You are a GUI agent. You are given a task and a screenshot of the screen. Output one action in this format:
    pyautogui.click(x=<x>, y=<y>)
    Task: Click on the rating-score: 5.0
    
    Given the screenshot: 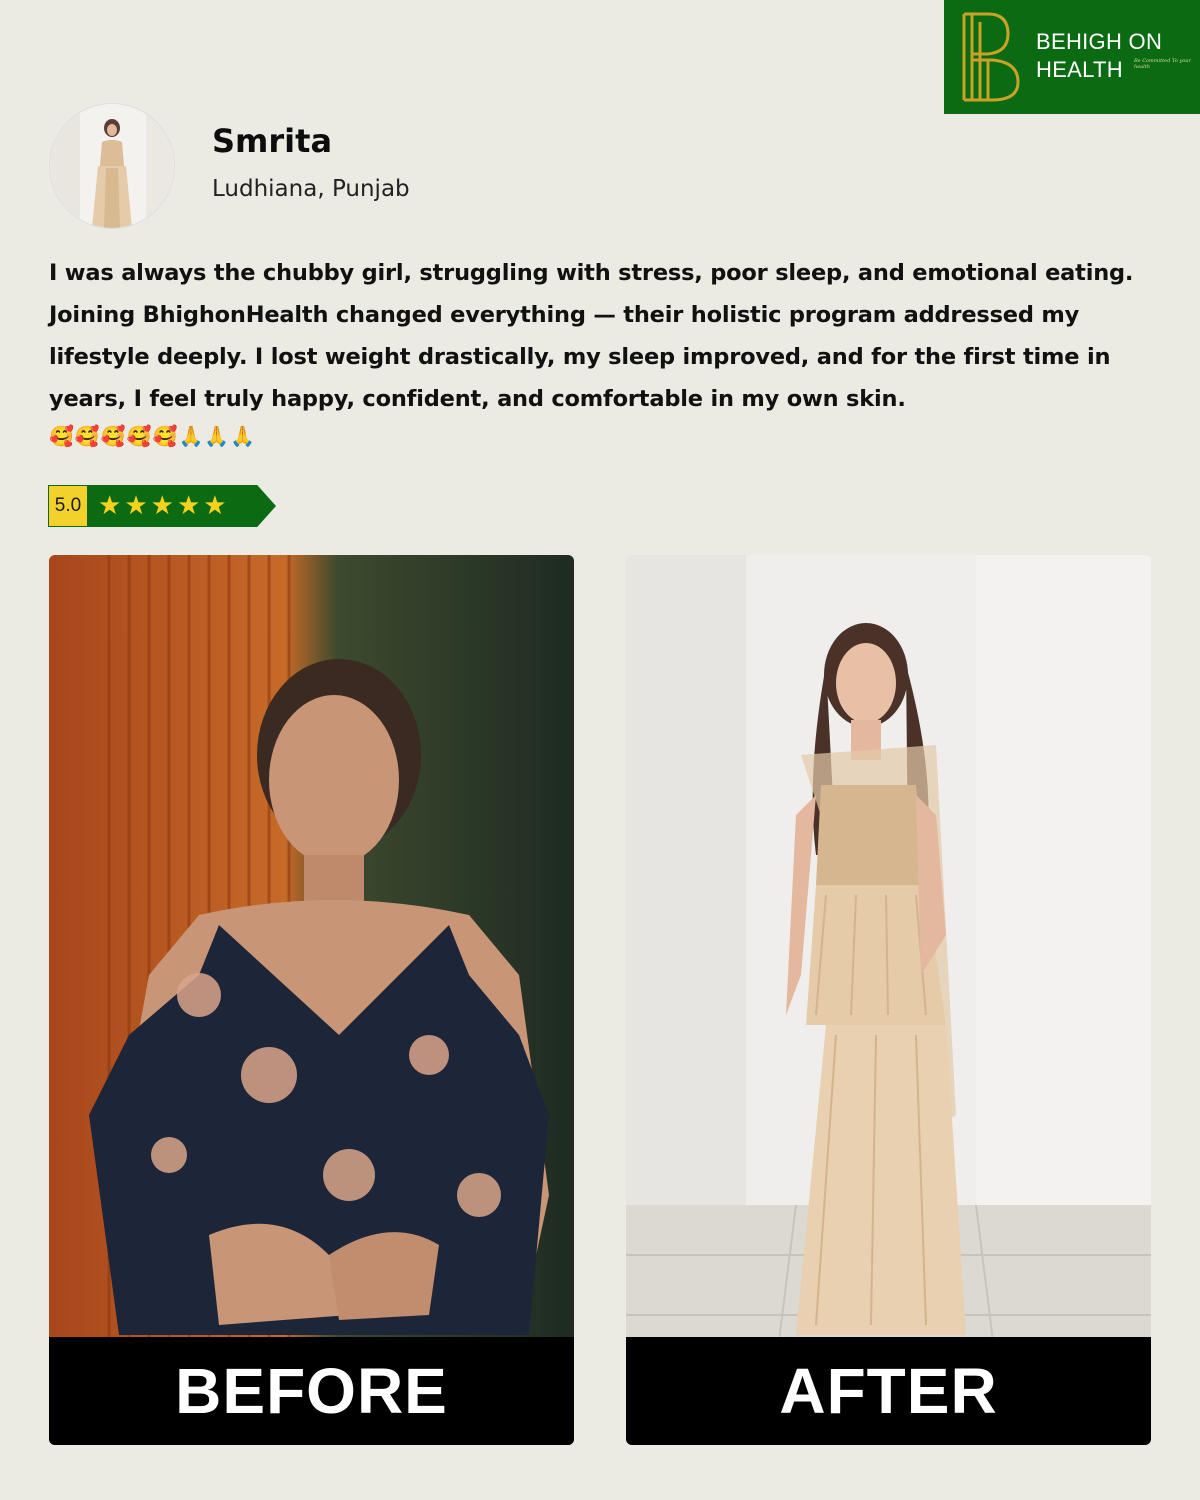 What is the action you would take?
    pyautogui.click(x=68, y=506)
    